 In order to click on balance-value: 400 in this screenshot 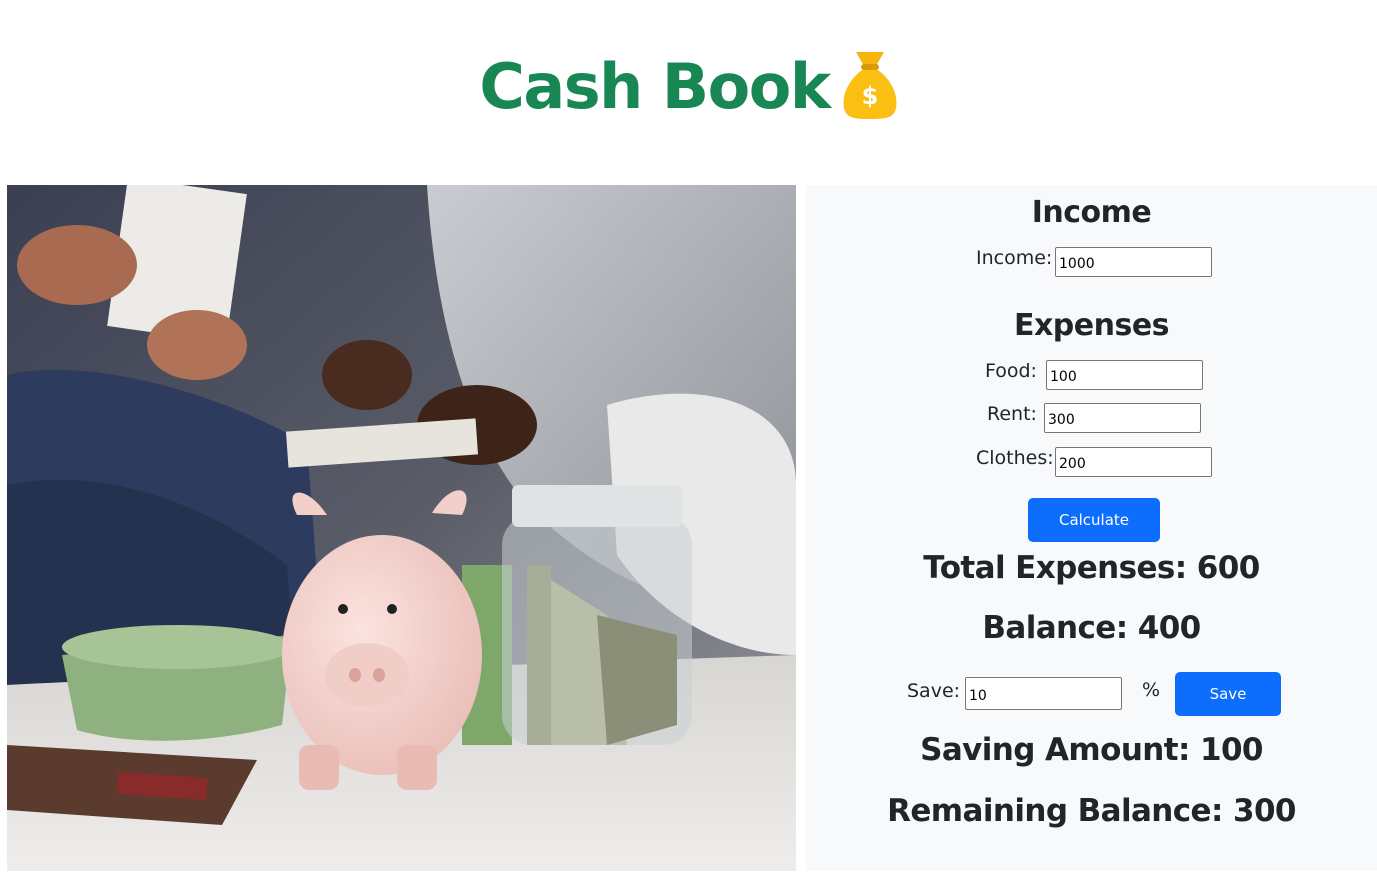, I will do `click(1169, 628)`.